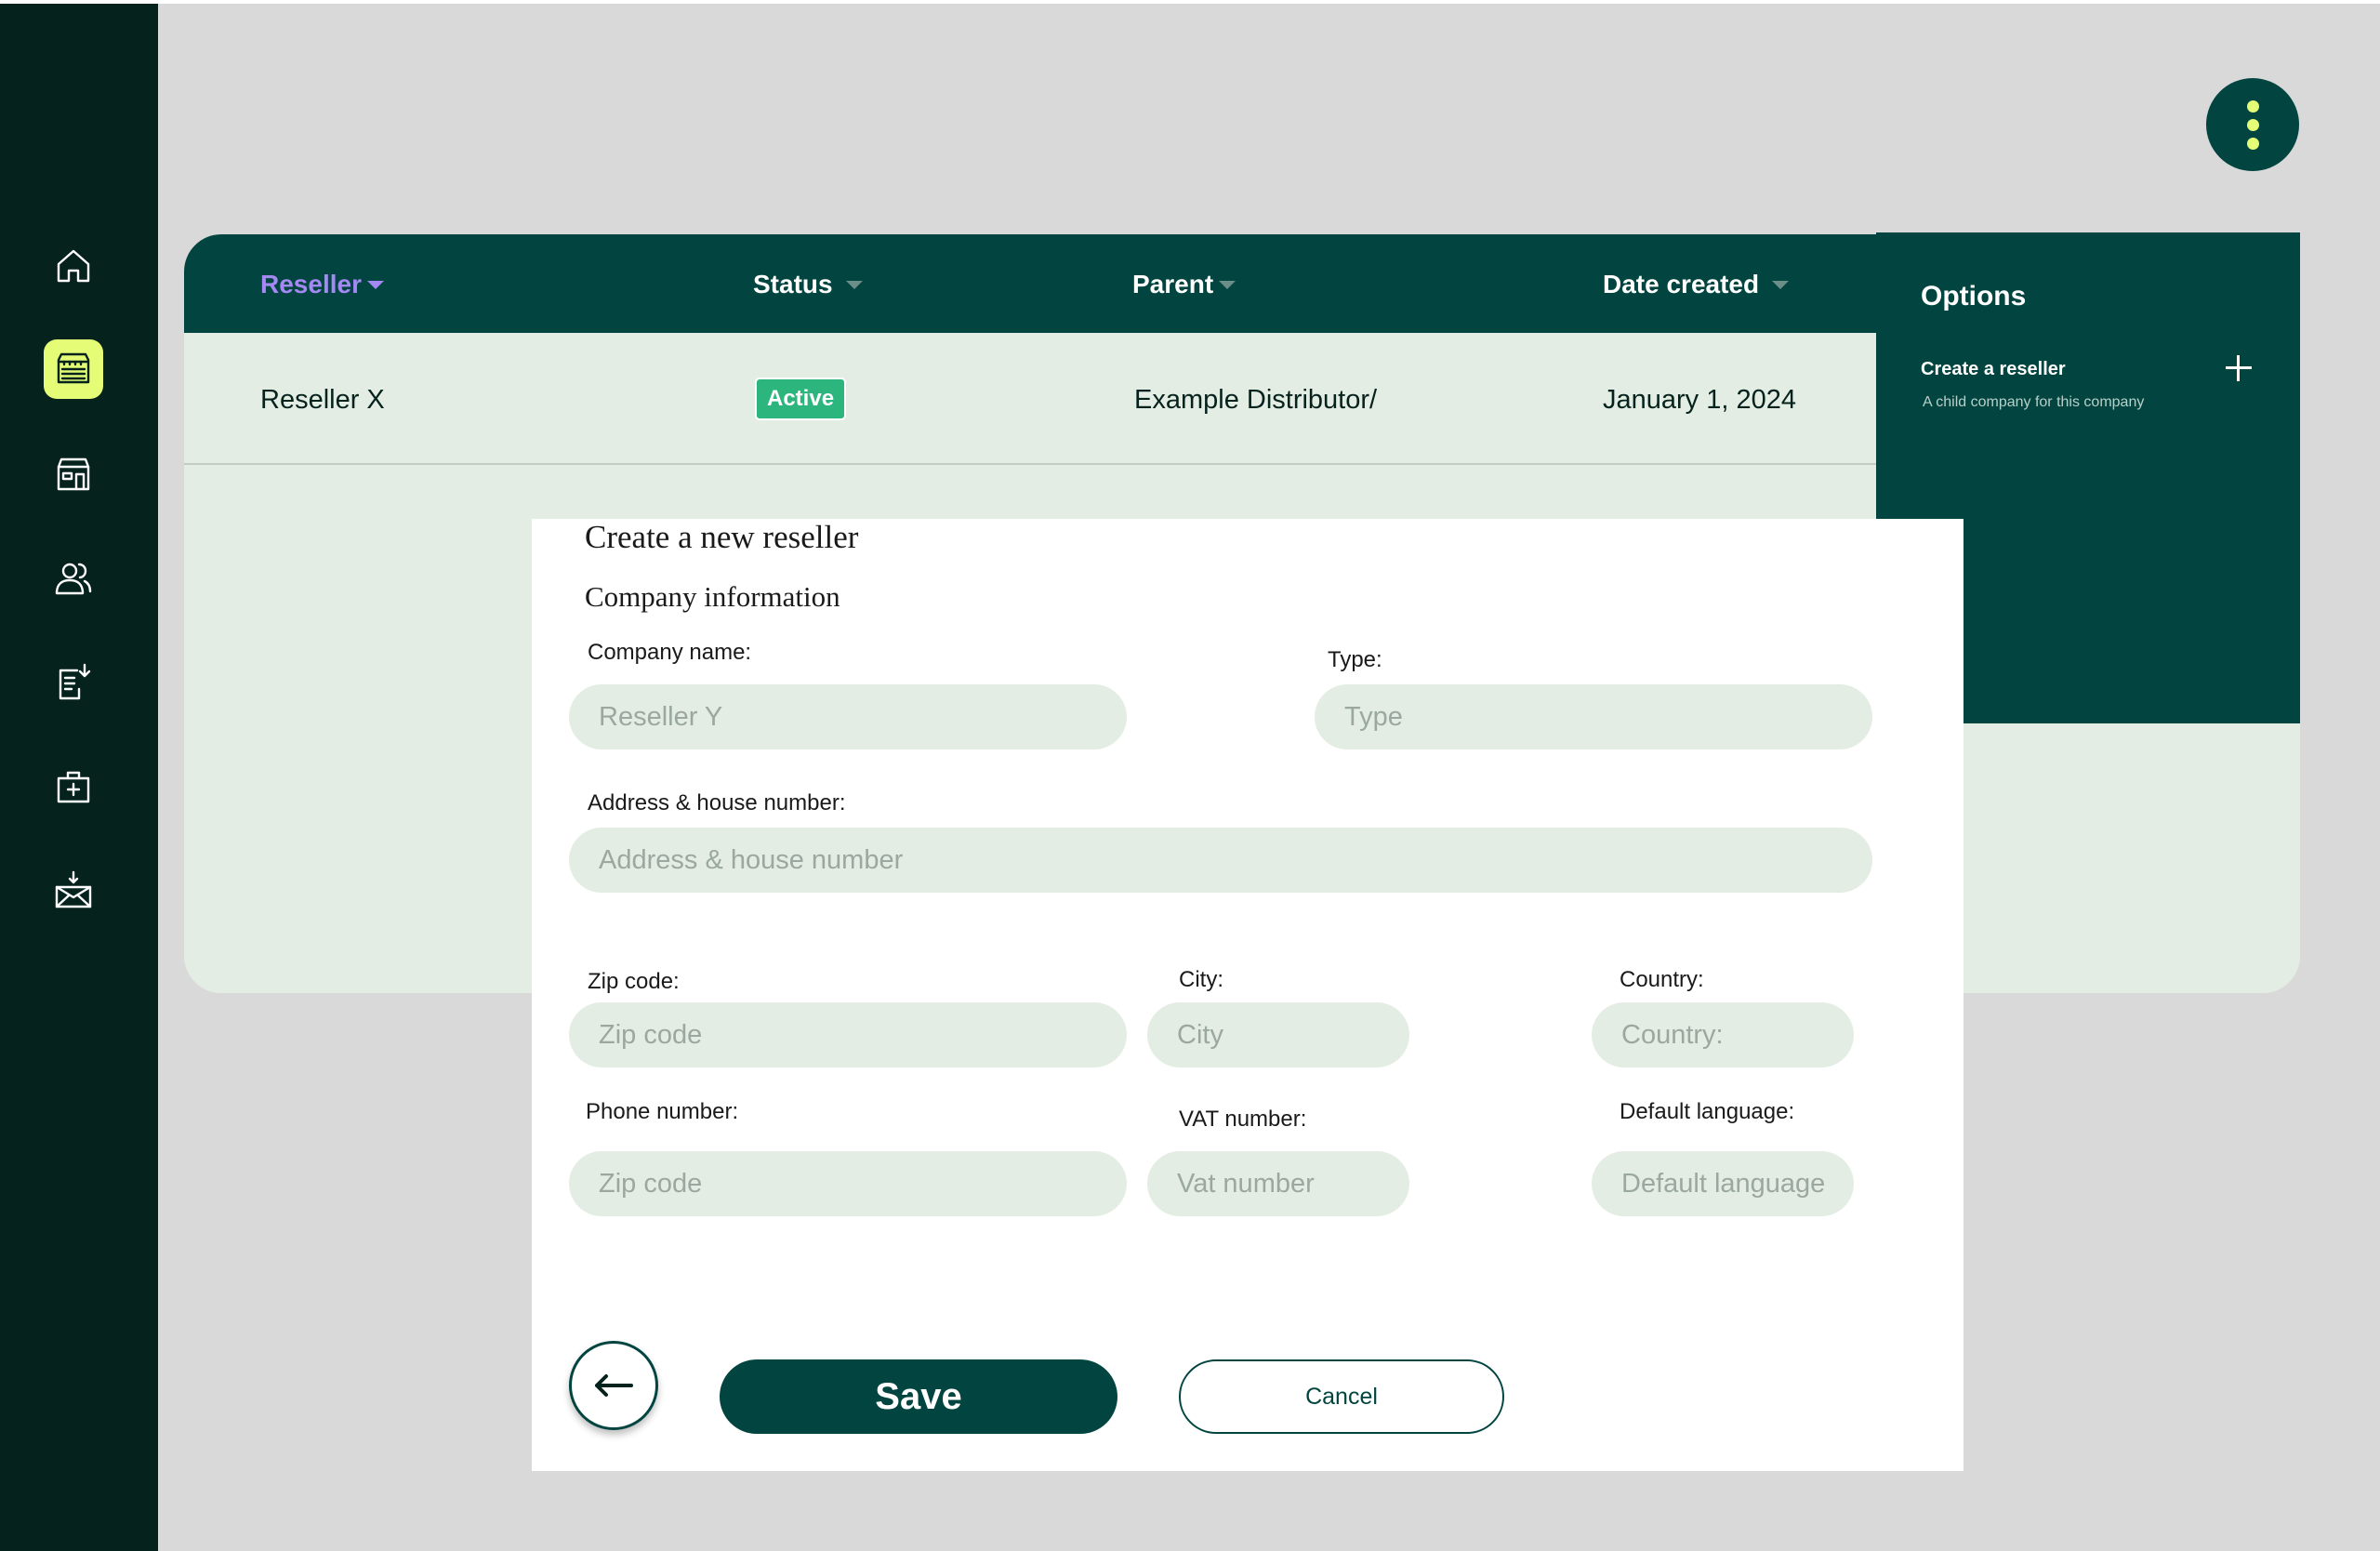 This screenshot has height=1551, width=2380. Describe the element at coordinates (1278, 1183) in the screenshot. I see `vat-number-input` at that location.